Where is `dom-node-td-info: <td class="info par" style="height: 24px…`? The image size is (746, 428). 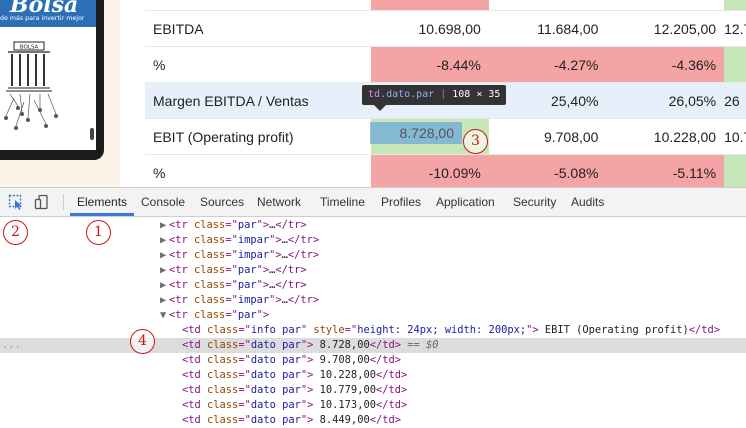
dom-node-td-info: <td class="info par" style="height: 24px… is located at coordinates (373, 330).